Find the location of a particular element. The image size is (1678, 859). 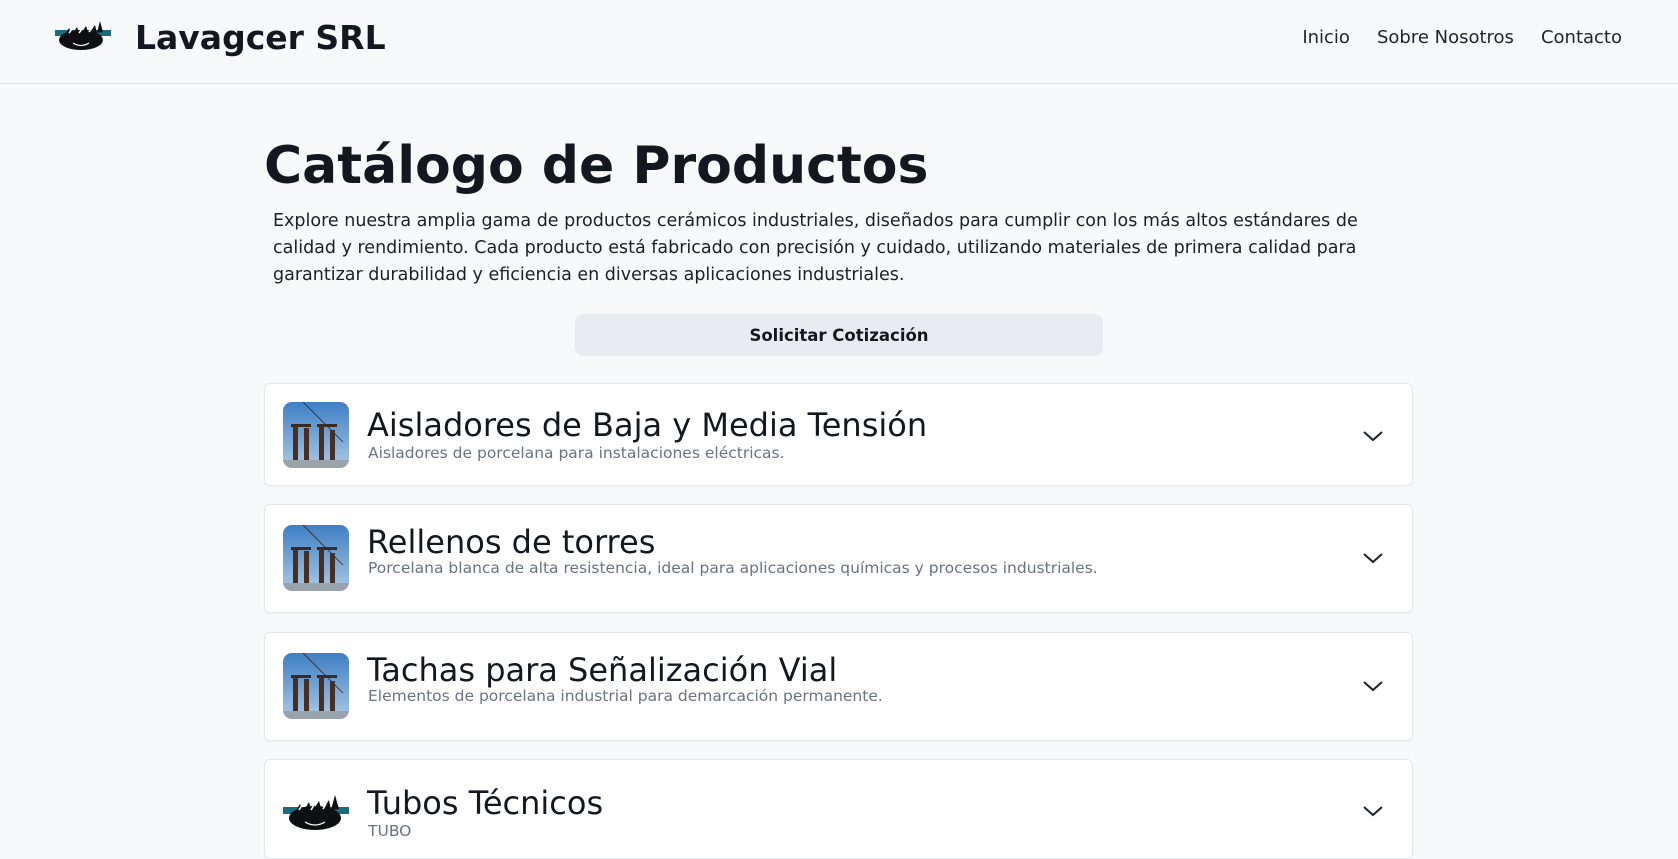

nav-link-contacto: Contacto is located at coordinates (1581, 37).